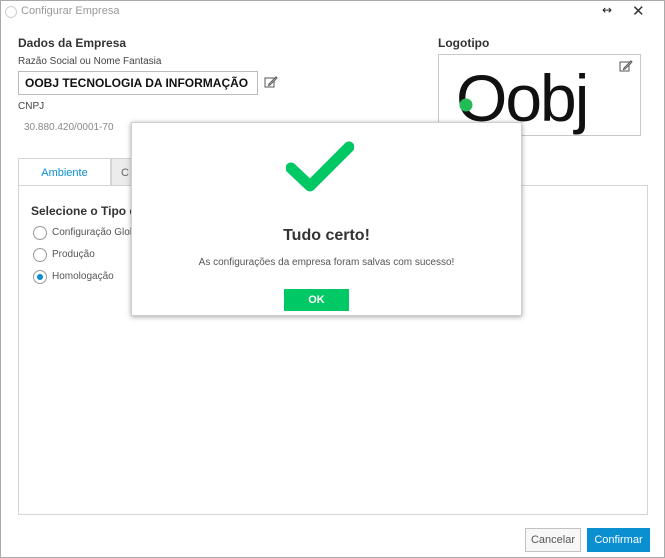  Describe the element at coordinates (553, 540) in the screenshot. I see `cancel-button: Cancelar` at that location.